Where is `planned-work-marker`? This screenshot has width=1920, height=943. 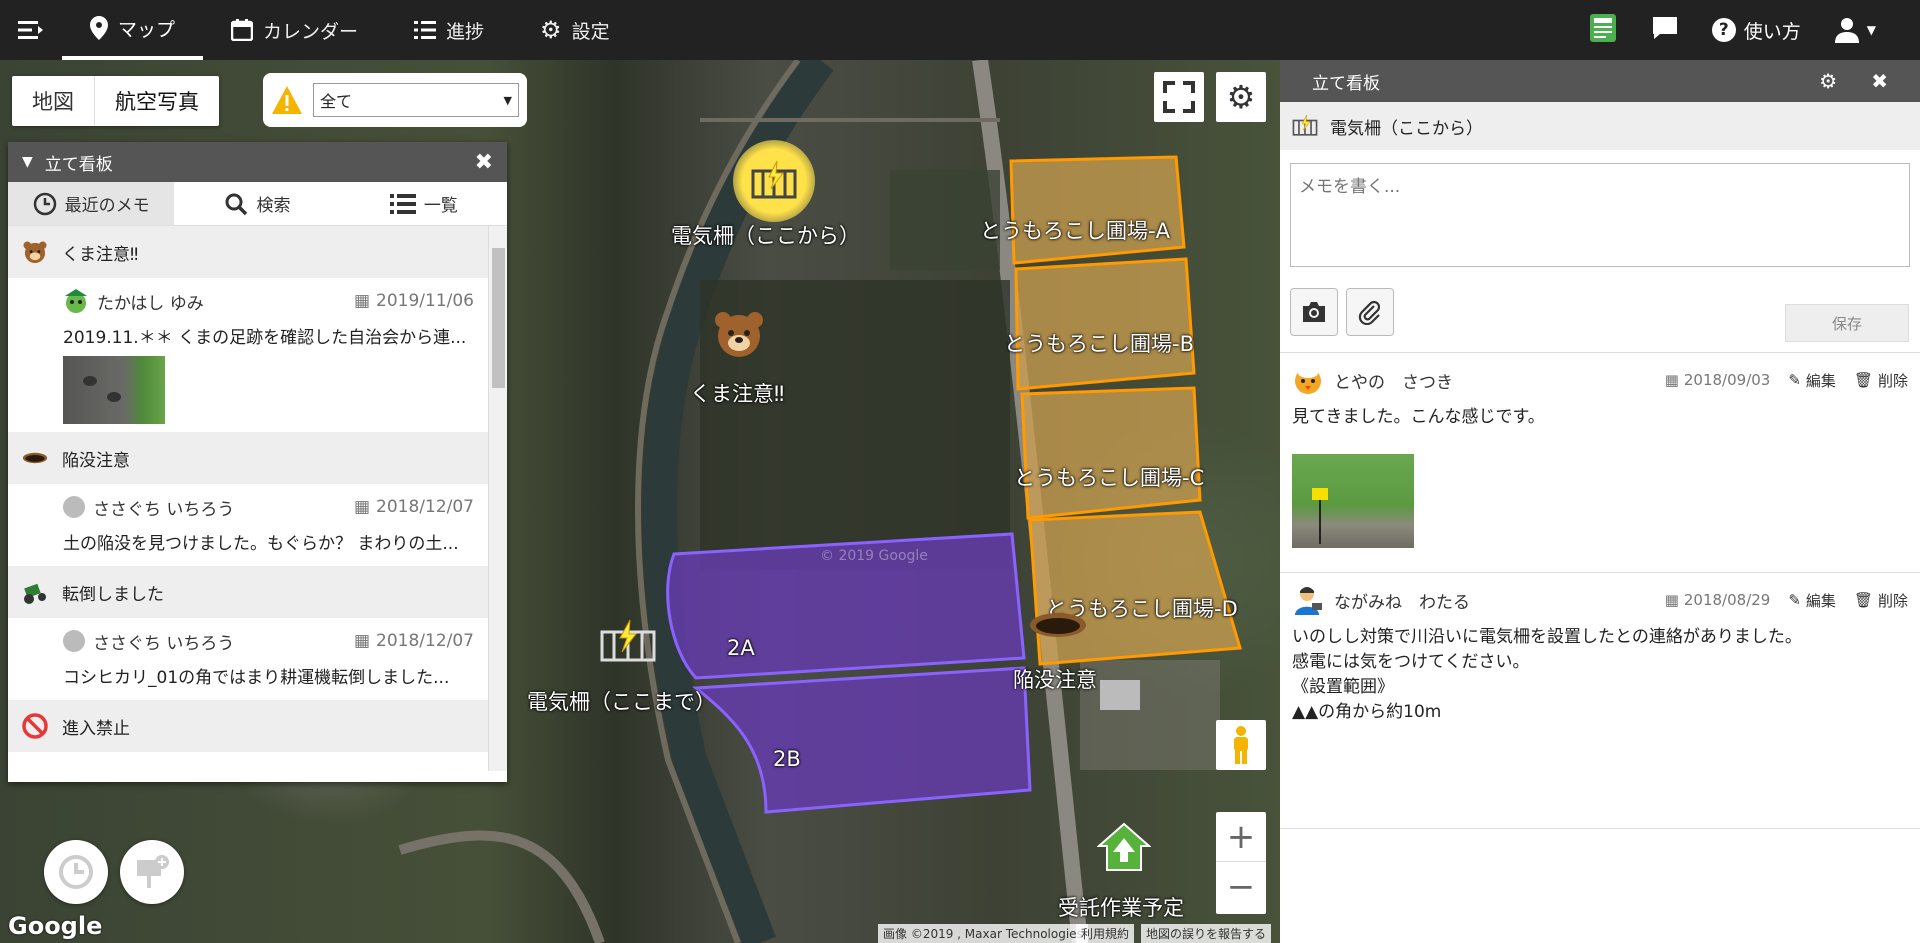
planned-work-marker is located at coordinates (1124, 849).